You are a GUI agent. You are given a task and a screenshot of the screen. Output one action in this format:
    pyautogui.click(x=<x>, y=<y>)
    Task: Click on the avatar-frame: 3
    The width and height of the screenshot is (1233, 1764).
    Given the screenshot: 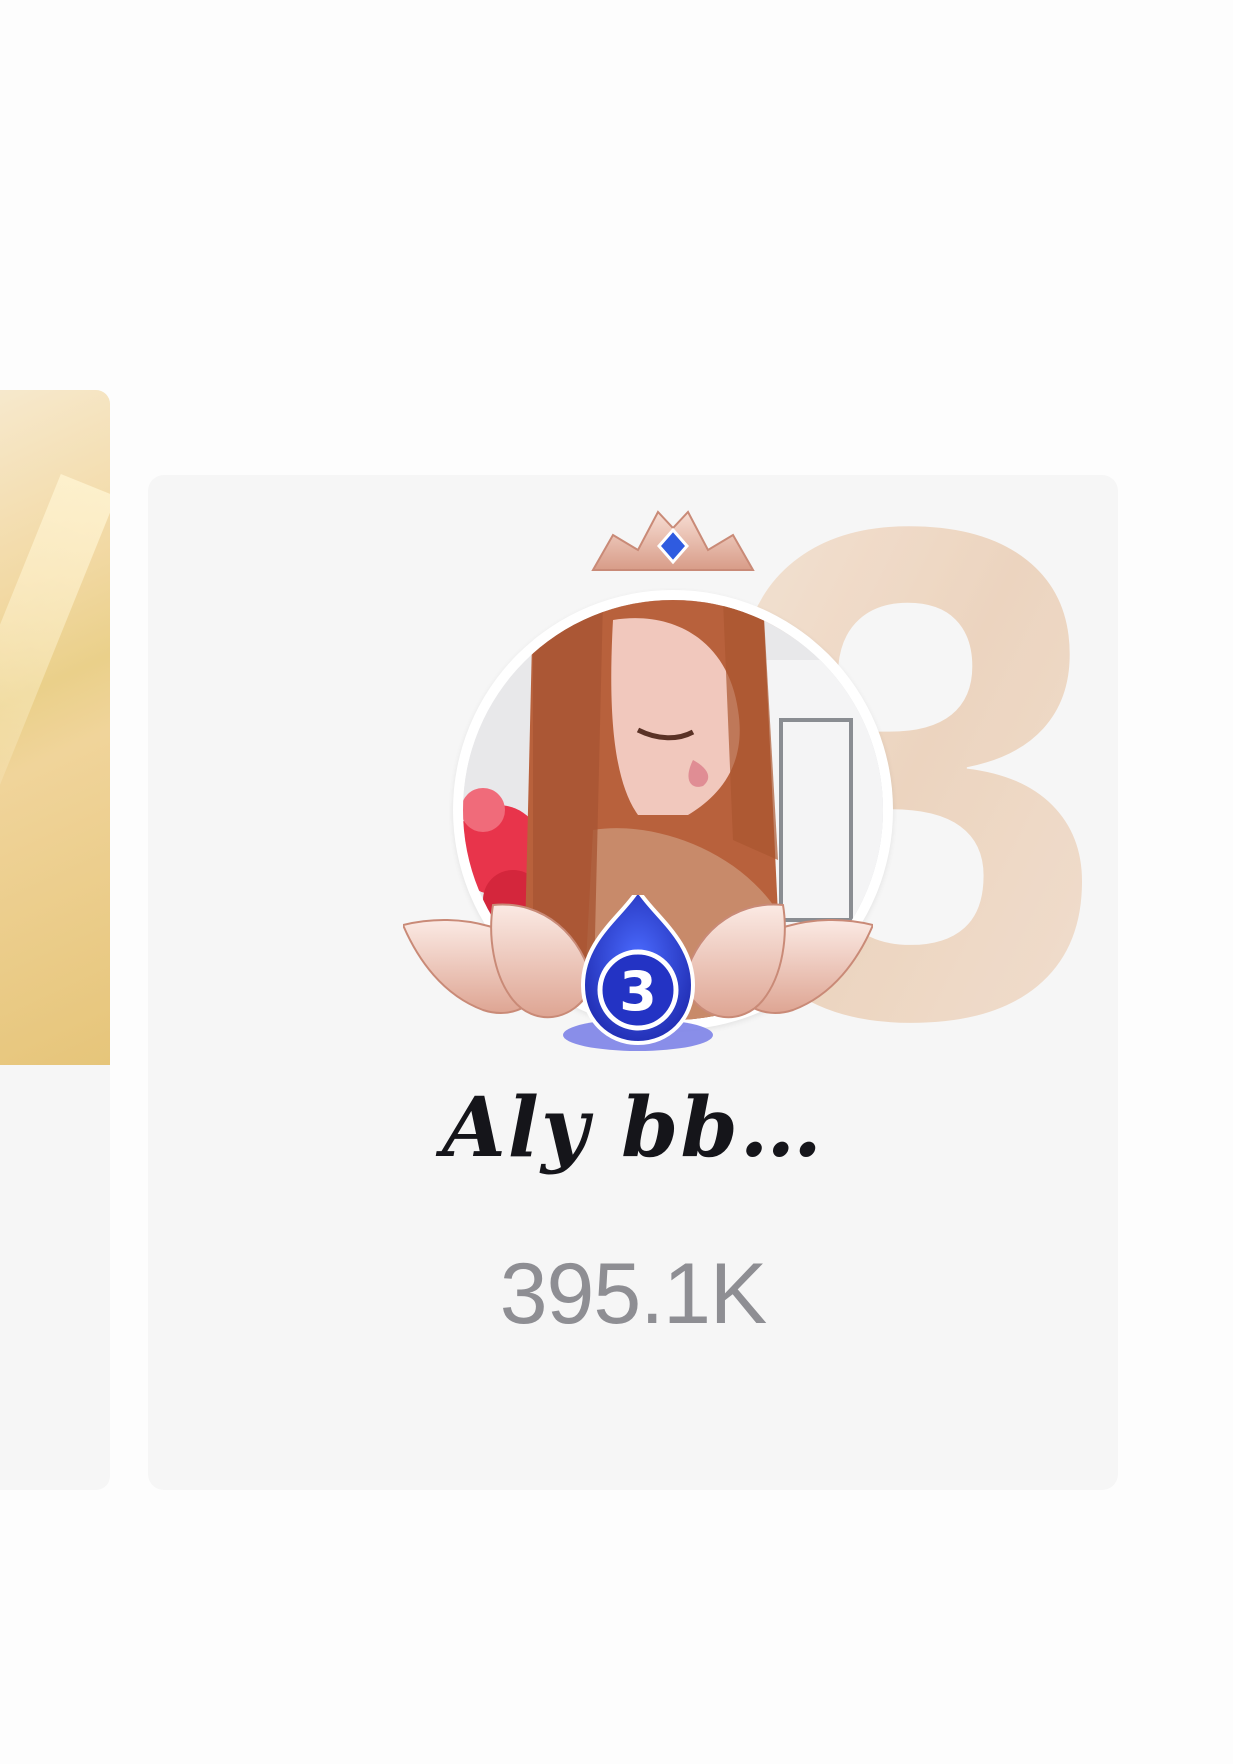 What is the action you would take?
    pyautogui.click(x=648, y=780)
    